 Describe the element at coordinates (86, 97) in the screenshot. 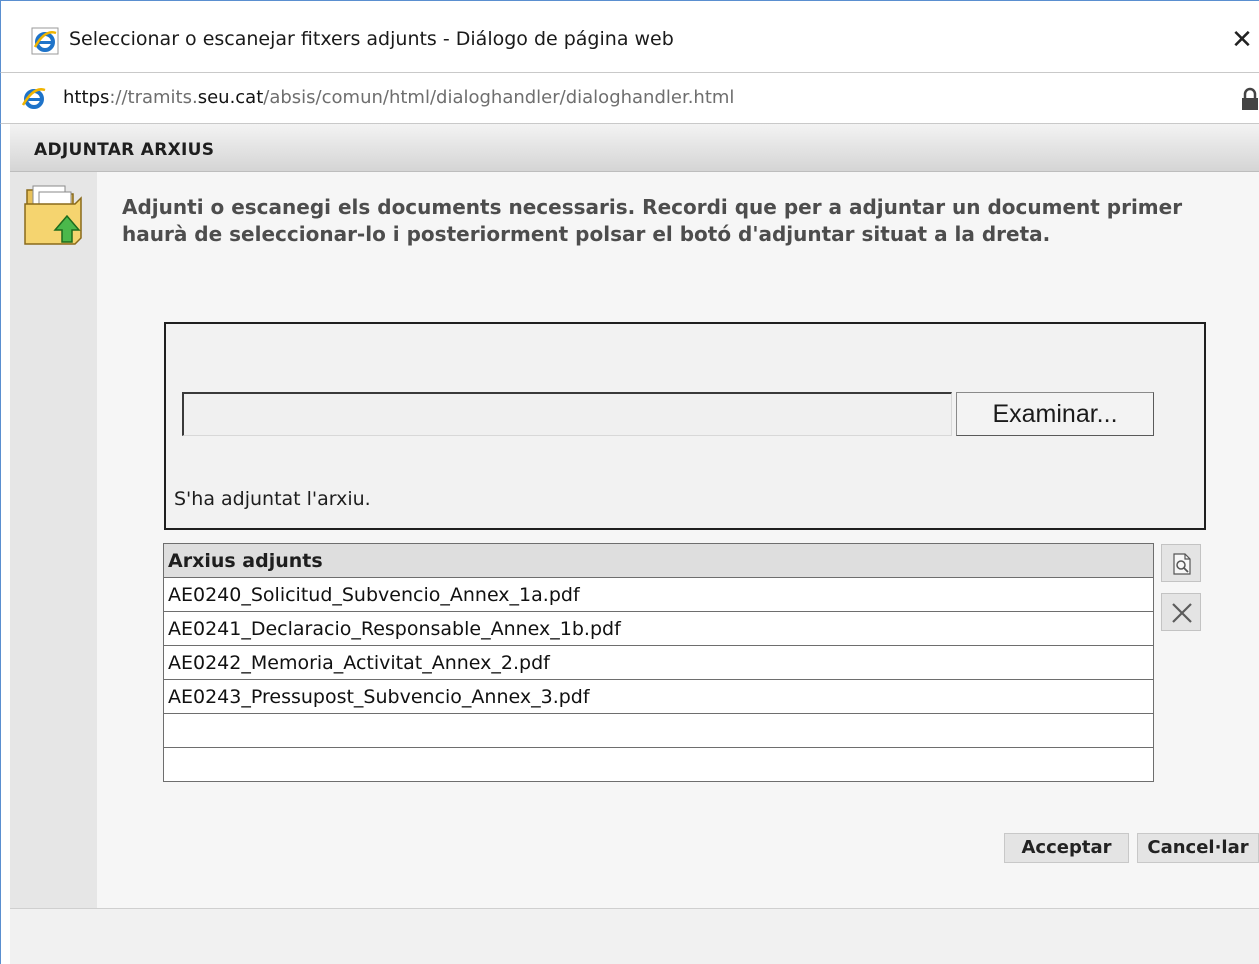

I see `url-scheme: https` at that location.